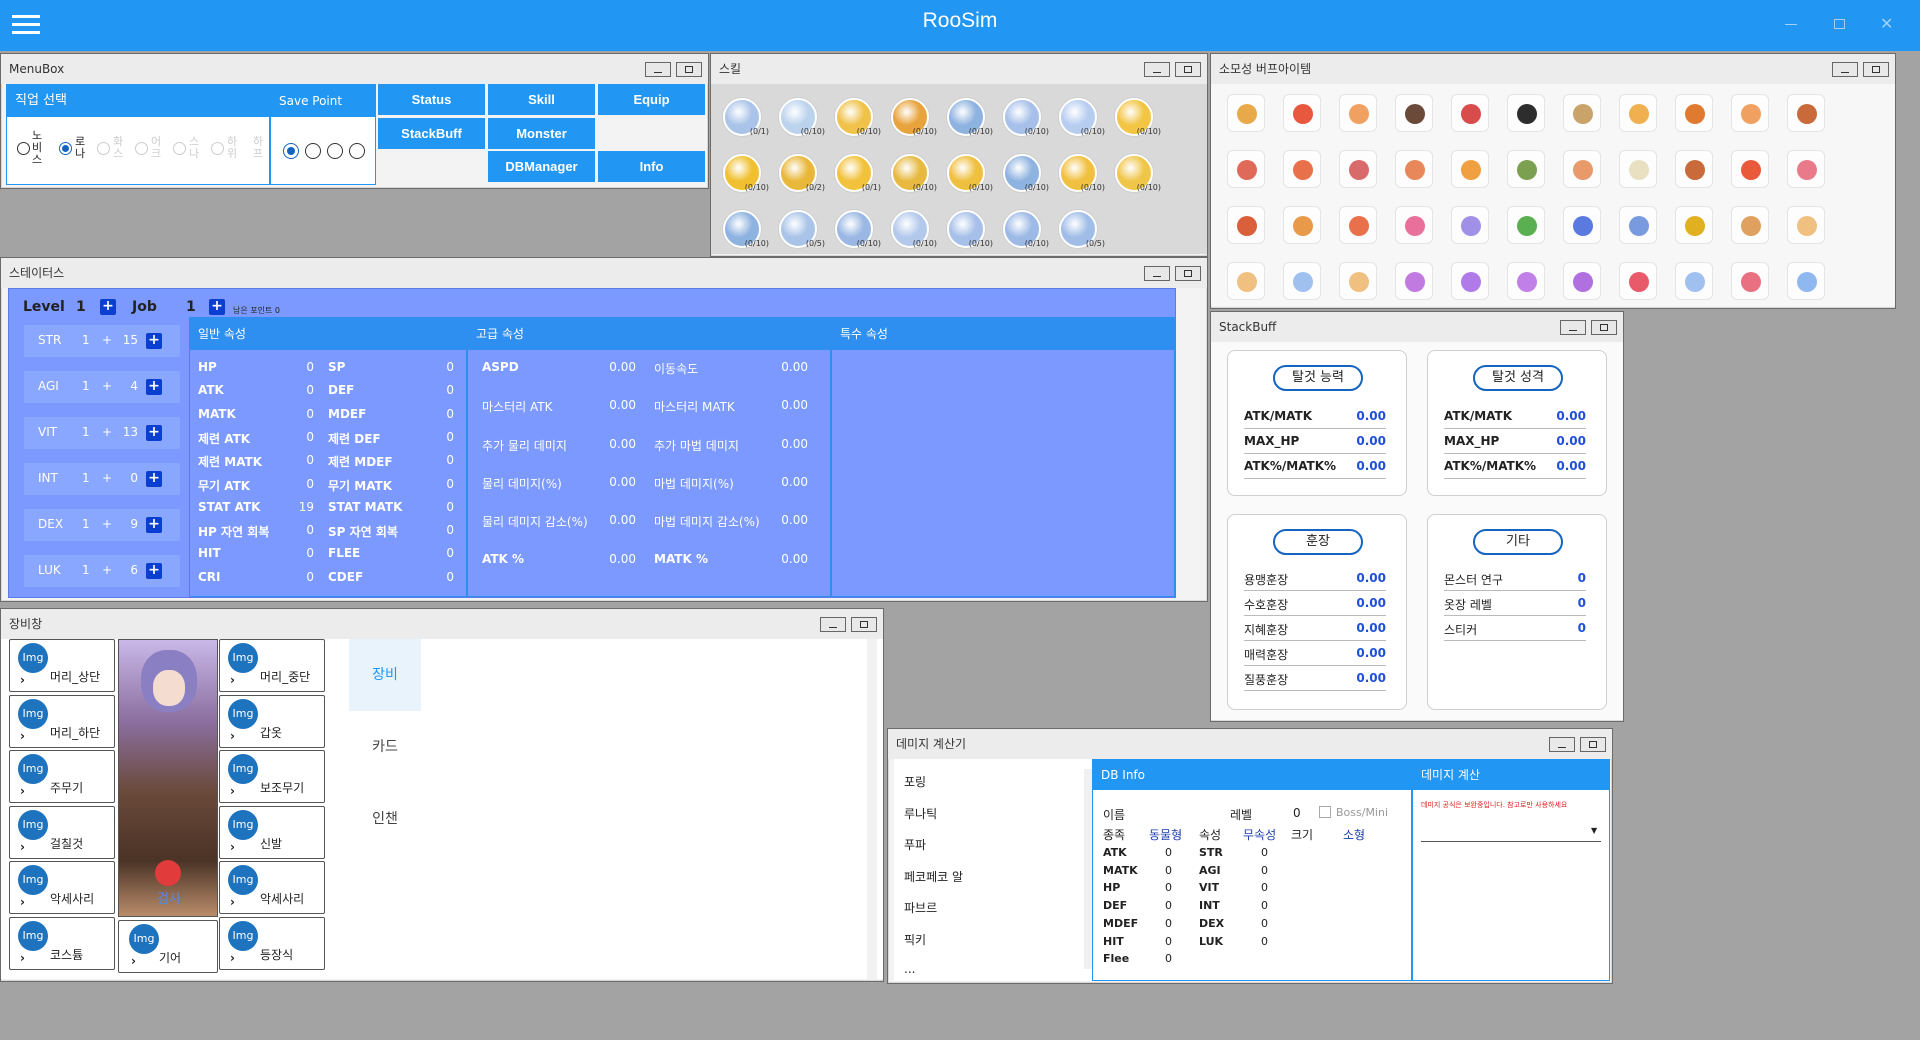 The height and width of the screenshot is (1040, 1920). What do you see at coordinates (915, 844) in the screenshot?
I see `monster-list-item: 푸파` at bounding box center [915, 844].